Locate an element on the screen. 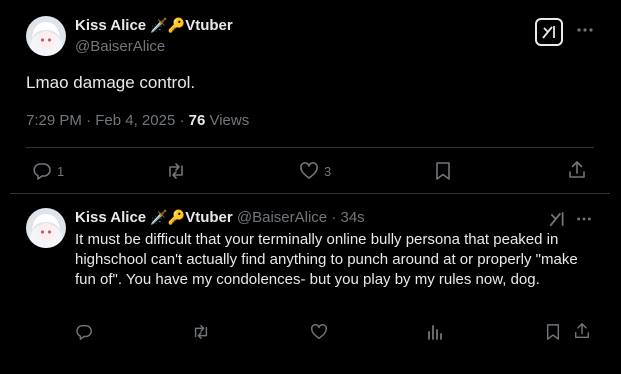 The height and width of the screenshot is (374, 621). reply-button: 1 is located at coordinates (48, 171).